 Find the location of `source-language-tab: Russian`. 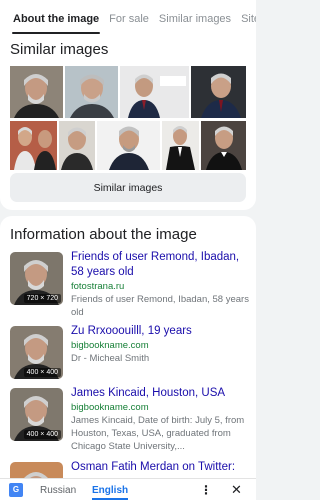

source-language-tab: Russian is located at coordinates (58, 490).